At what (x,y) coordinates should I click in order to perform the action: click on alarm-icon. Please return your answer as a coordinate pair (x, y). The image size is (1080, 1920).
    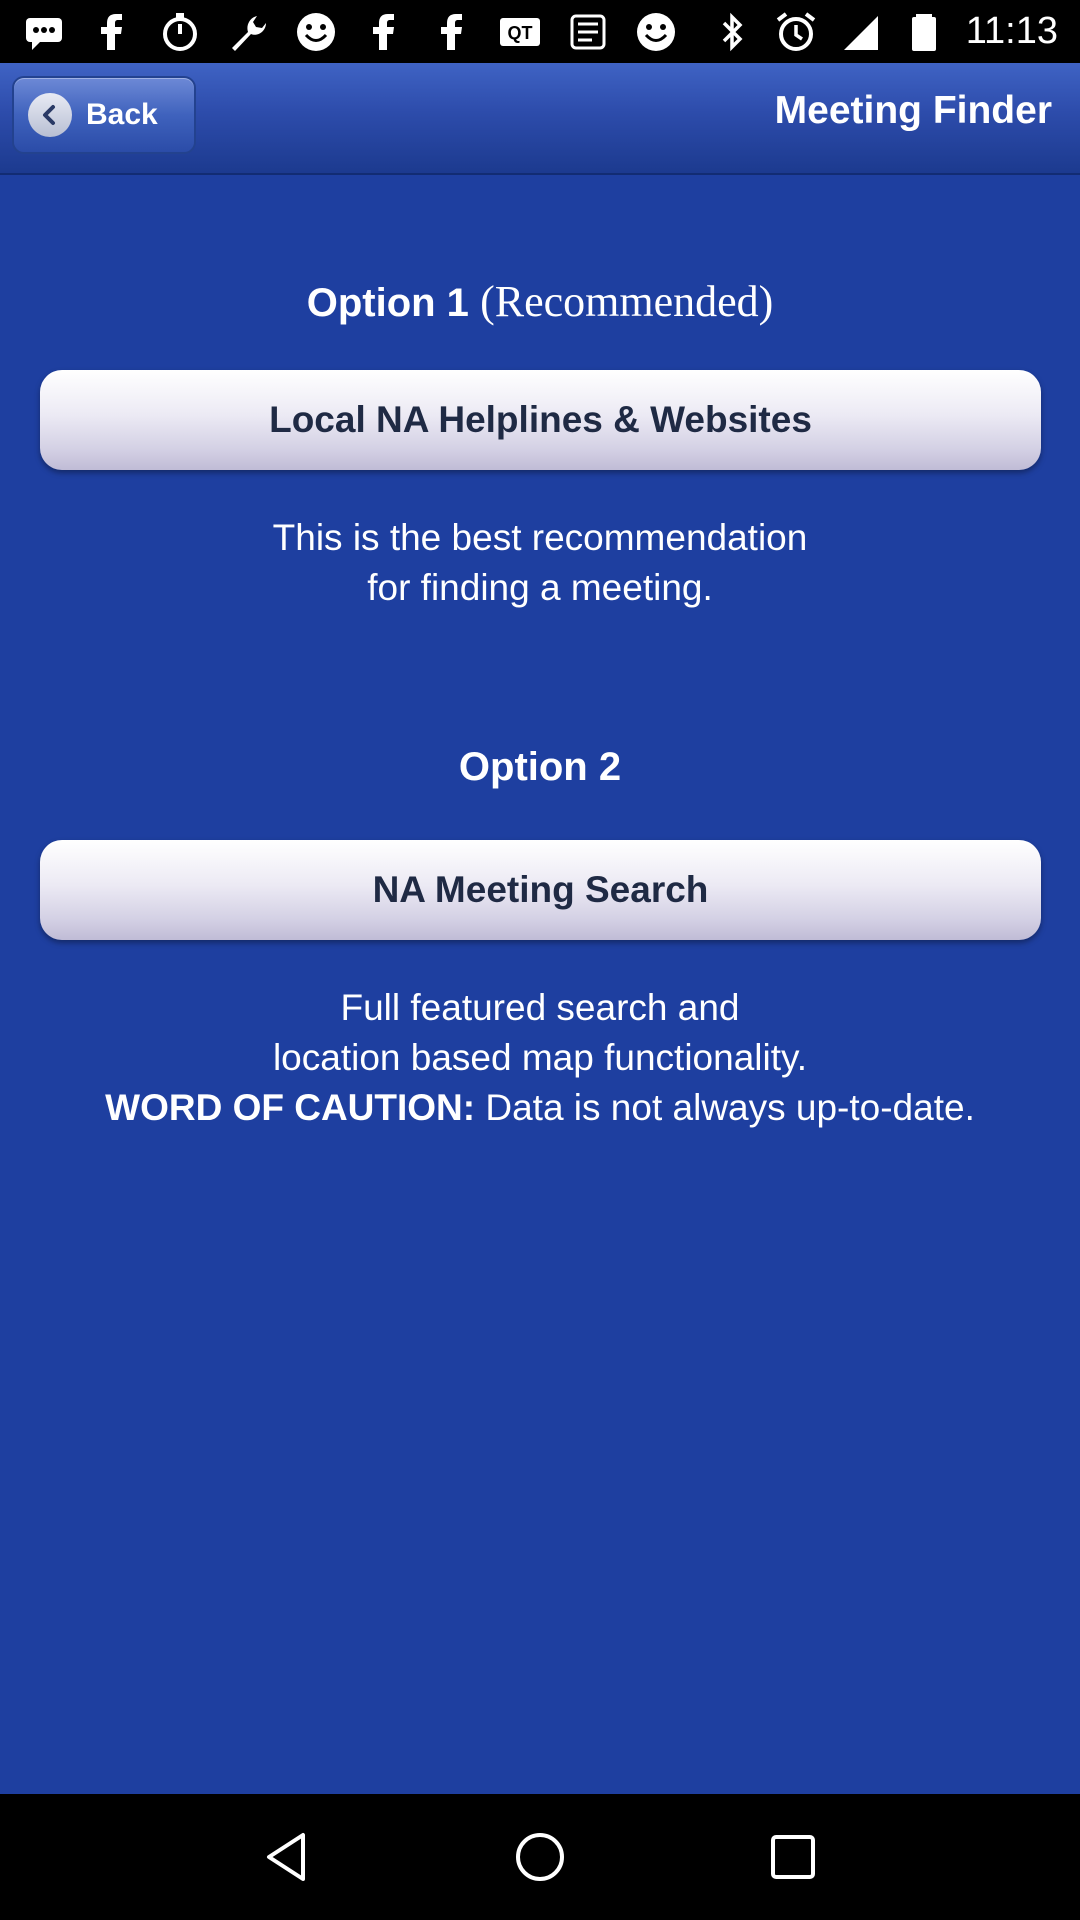
    Looking at the image, I should click on (796, 32).